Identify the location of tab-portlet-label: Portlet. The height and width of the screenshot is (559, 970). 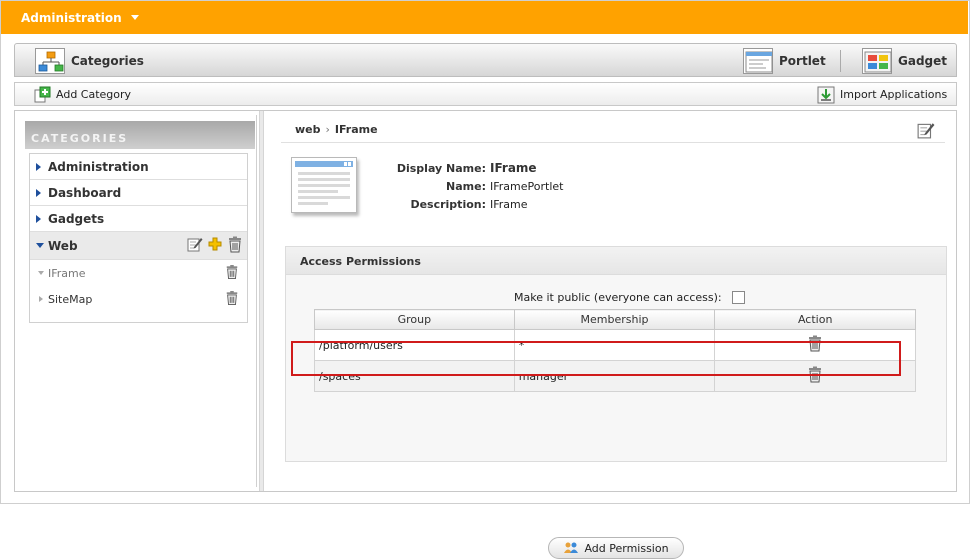
(802, 61).